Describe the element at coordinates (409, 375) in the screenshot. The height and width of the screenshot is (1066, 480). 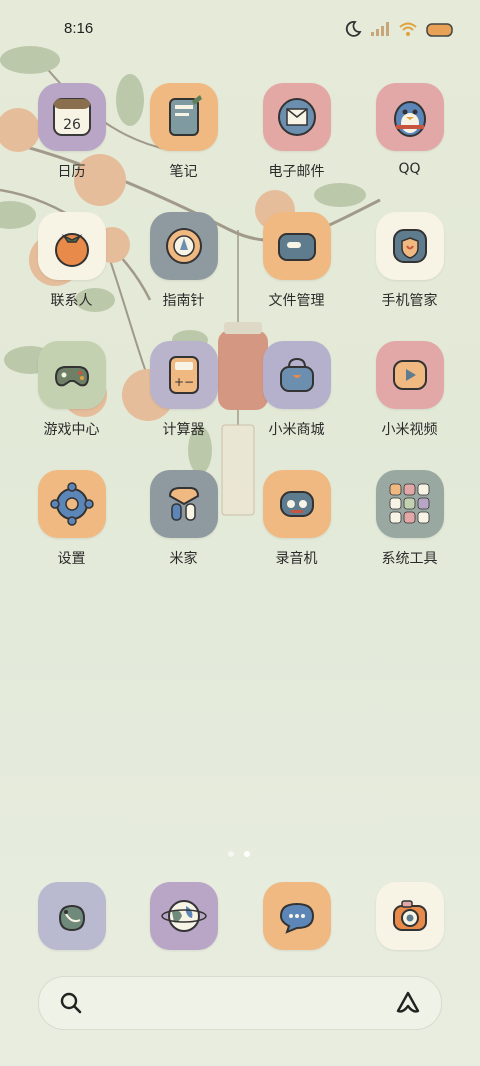
I see `video-play-icon` at that location.